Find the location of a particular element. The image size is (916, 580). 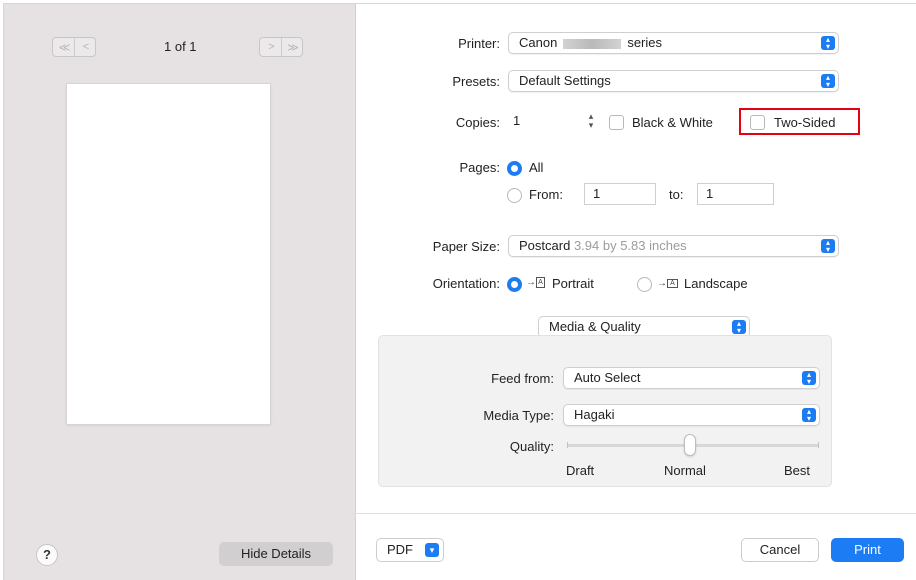

previous-page-button: < is located at coordinates (84, 47).